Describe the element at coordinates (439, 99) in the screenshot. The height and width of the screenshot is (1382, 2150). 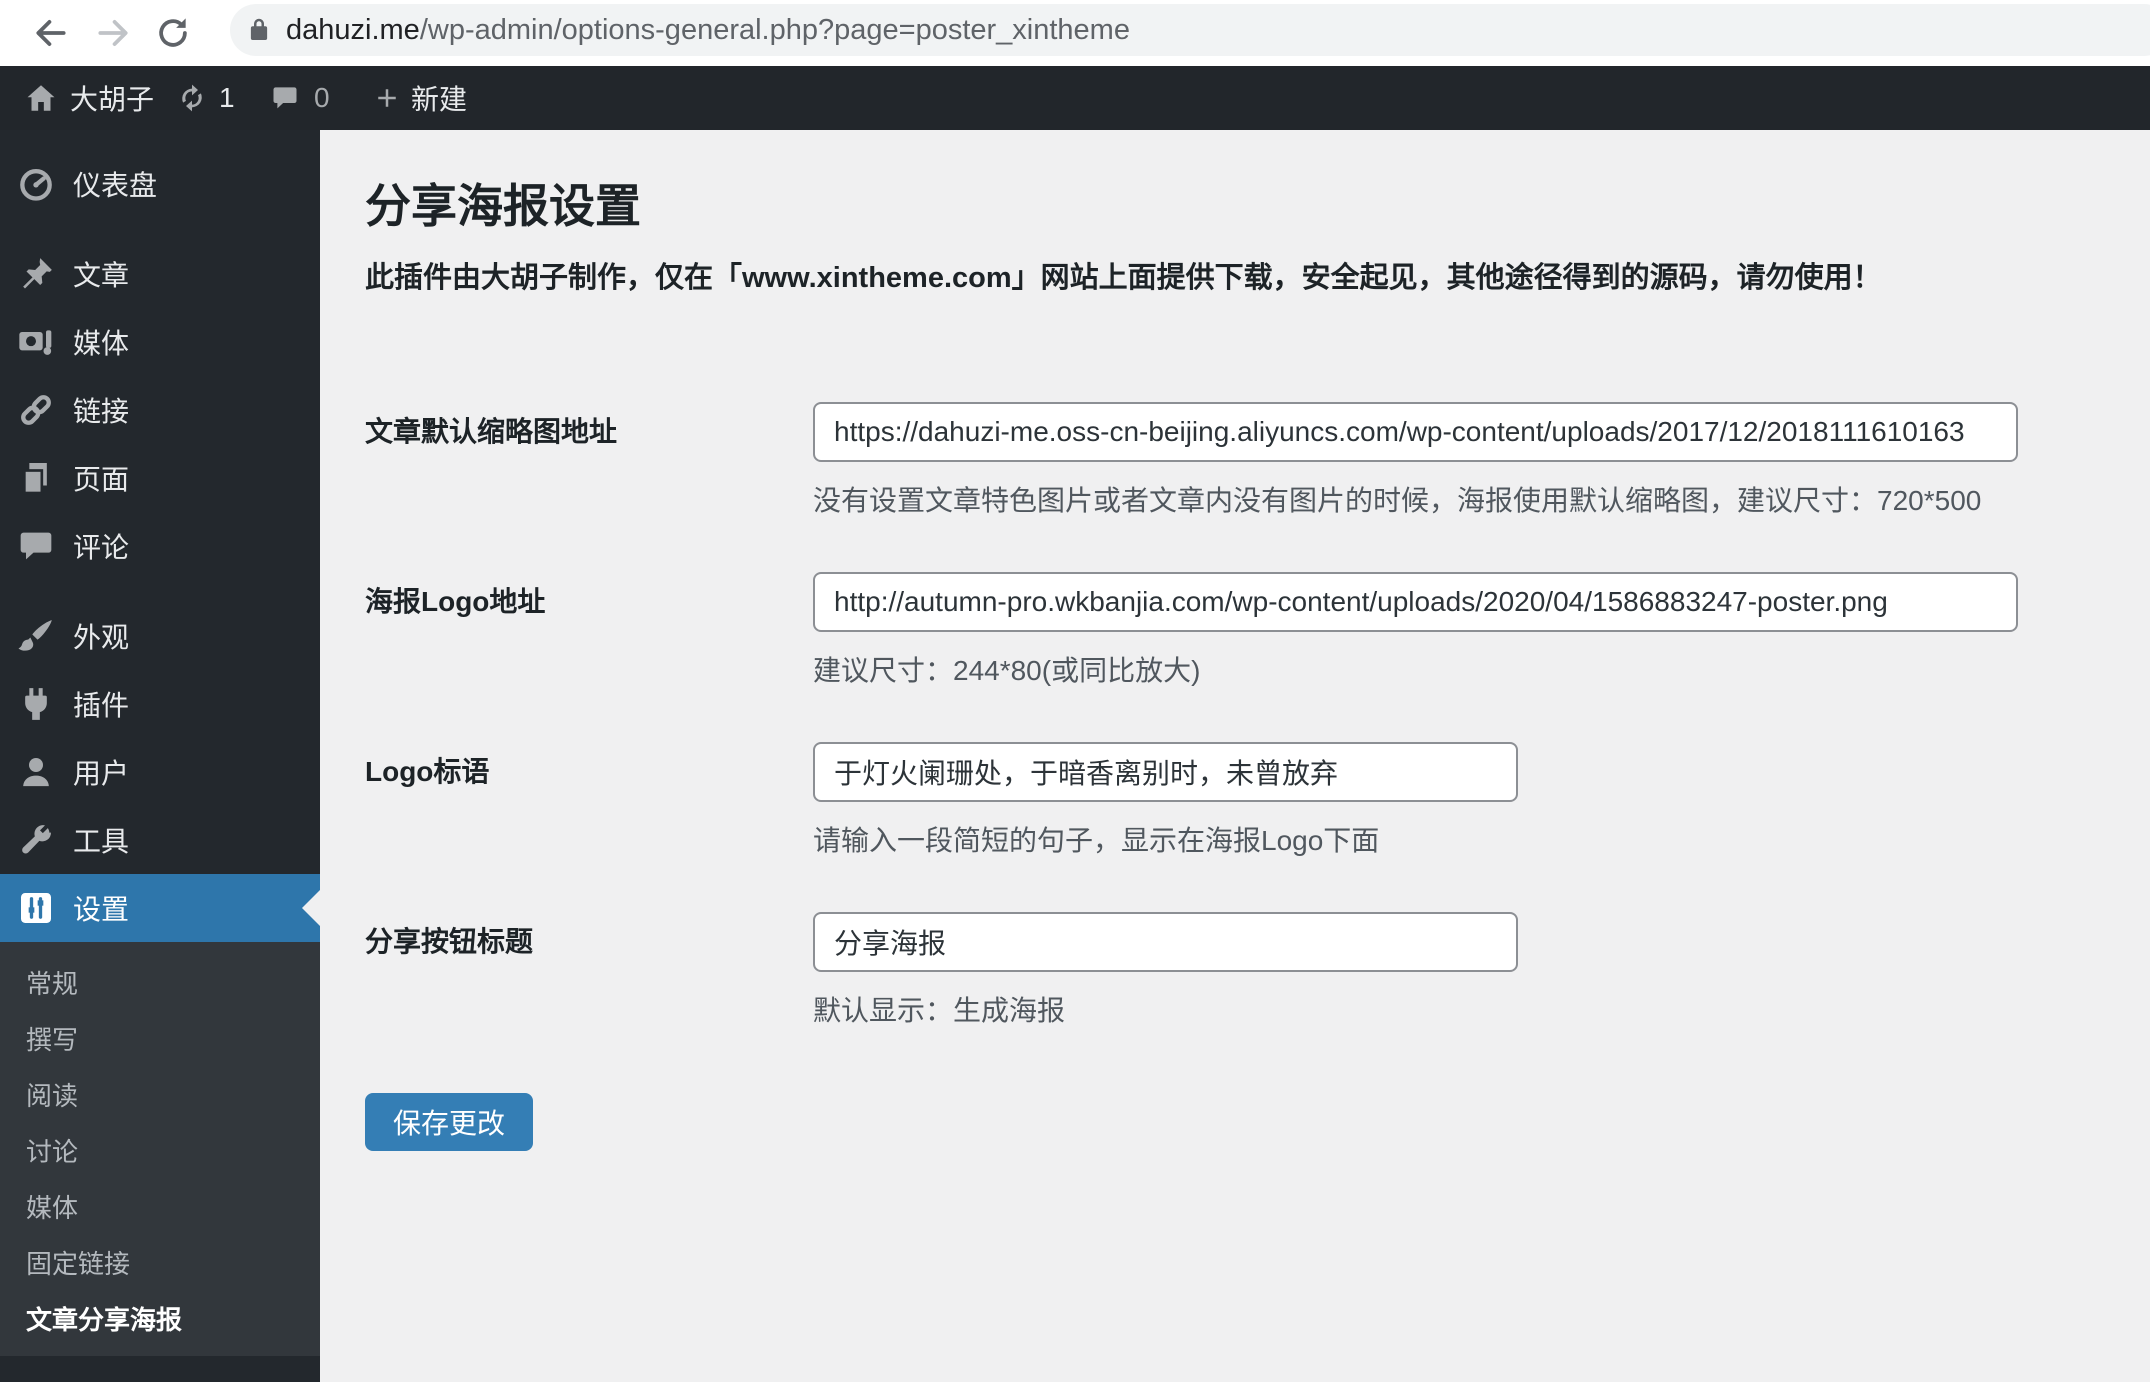
I see `new-label: 新建` at that location.